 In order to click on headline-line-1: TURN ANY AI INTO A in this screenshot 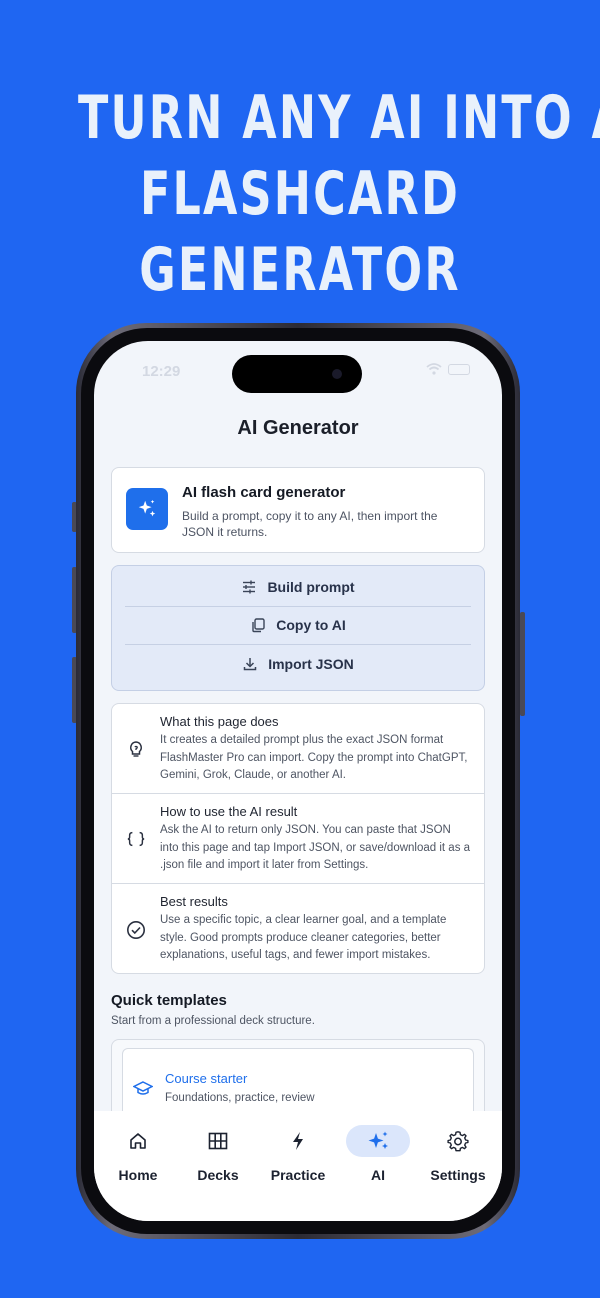, I will do `click(339, 118)`.